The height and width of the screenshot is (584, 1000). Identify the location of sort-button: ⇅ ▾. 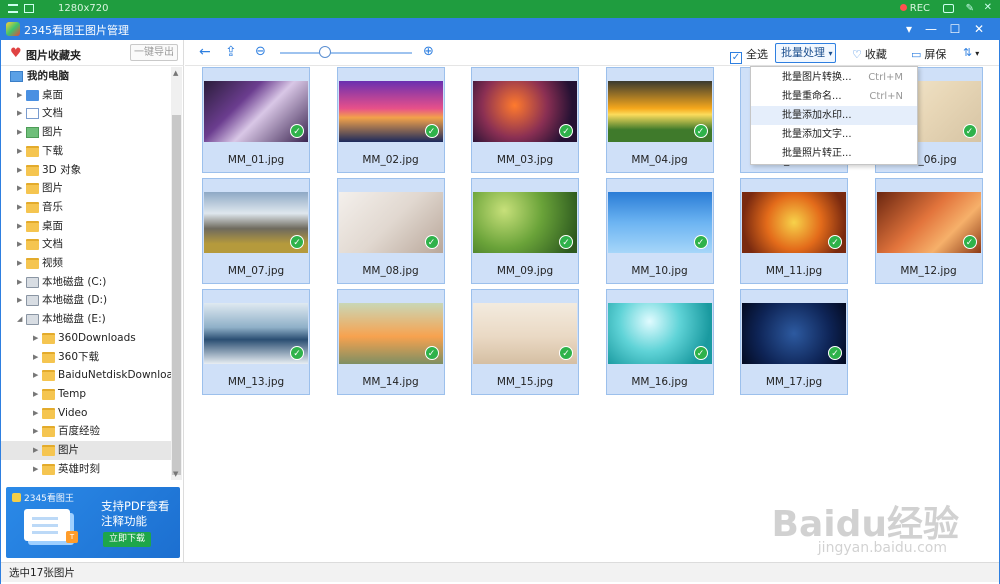
(971, 52).